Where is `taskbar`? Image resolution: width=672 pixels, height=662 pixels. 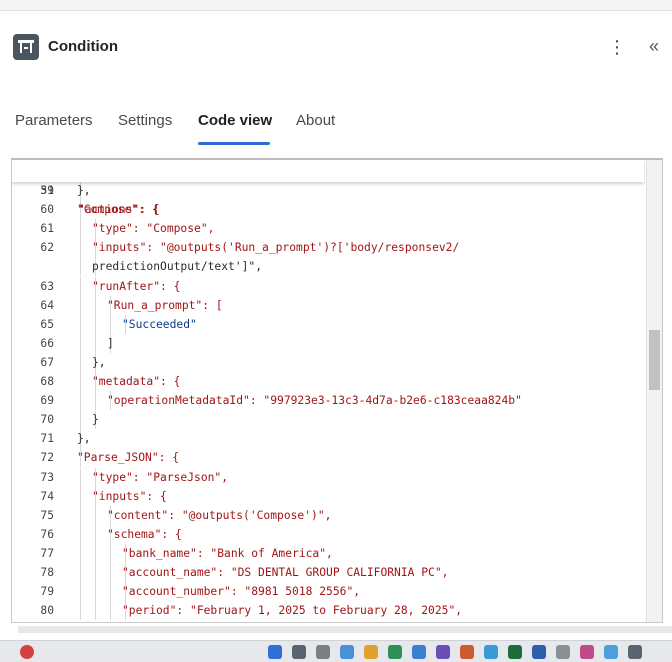 taskbar is located at coordinates (336, 651).